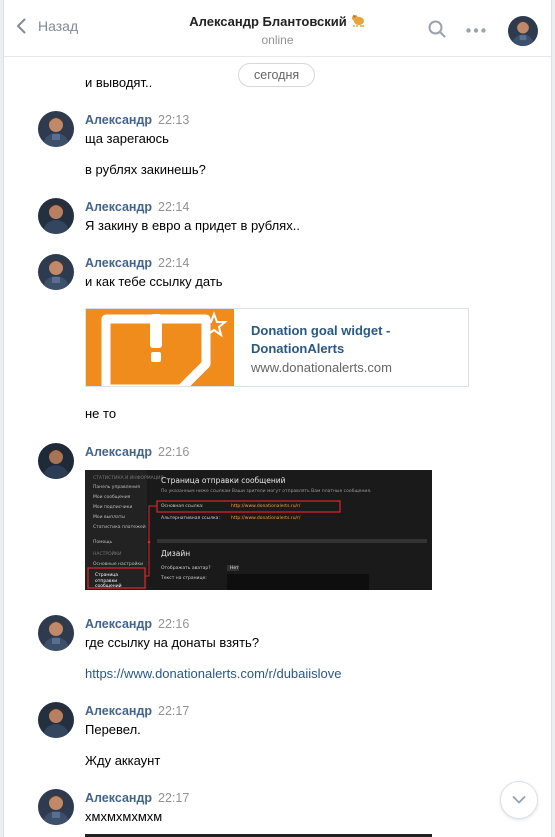 The width and height of the screenshot is (555, 837). I want to click on message-text: ща зарегаюсь, so click(127, 138).